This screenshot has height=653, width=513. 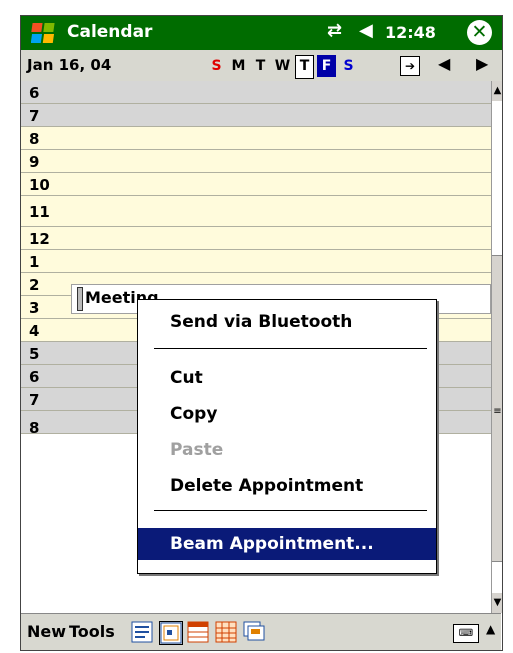 I want to click on title-bar: Calendar ⇄ ◀ 12:48 ✕, so click(x=261, y=33).